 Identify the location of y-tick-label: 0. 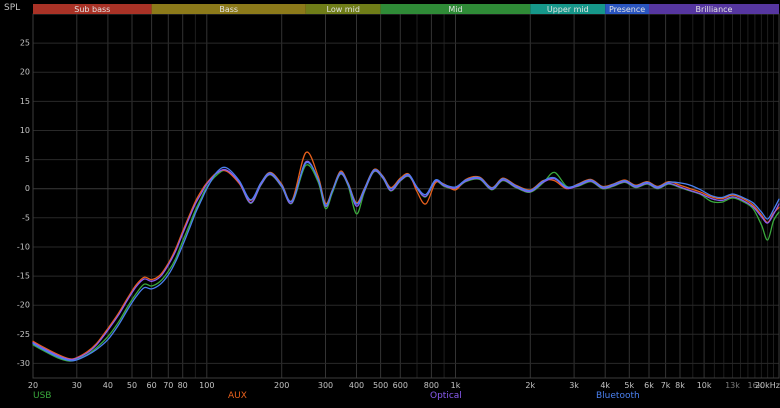
(27, 188).